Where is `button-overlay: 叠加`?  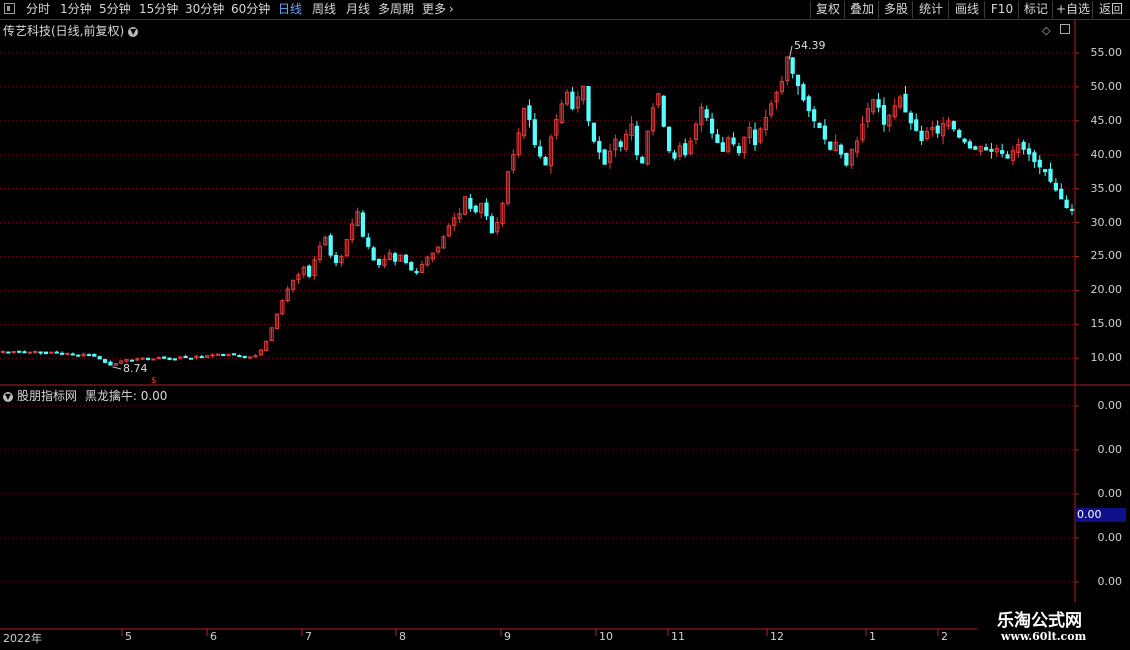
button-overlay: 叠加 is located at coordinates (861, 9).